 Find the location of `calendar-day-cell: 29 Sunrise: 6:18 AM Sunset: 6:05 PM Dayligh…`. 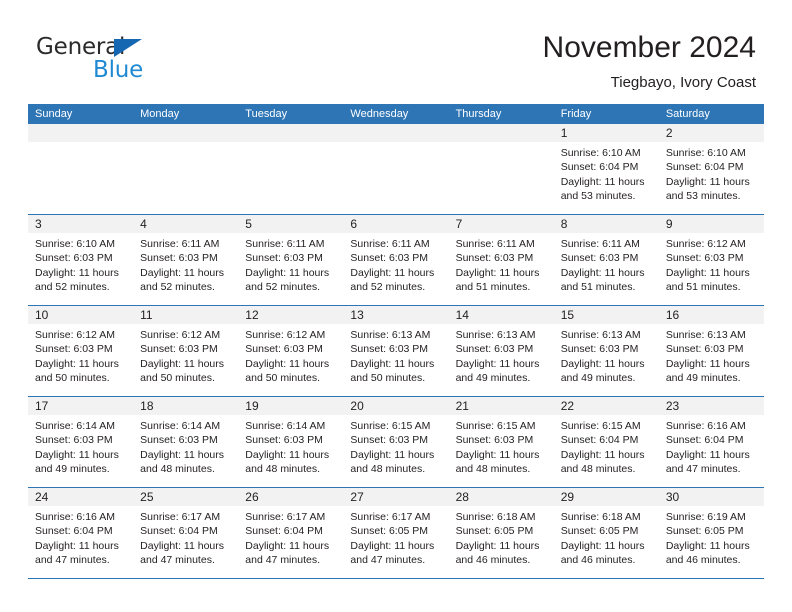

calendar-day-cell: 29 Sunrise: 6:18 AM Sunset: 6:05 PM Dayligh… is located at coordinates (606, 533).